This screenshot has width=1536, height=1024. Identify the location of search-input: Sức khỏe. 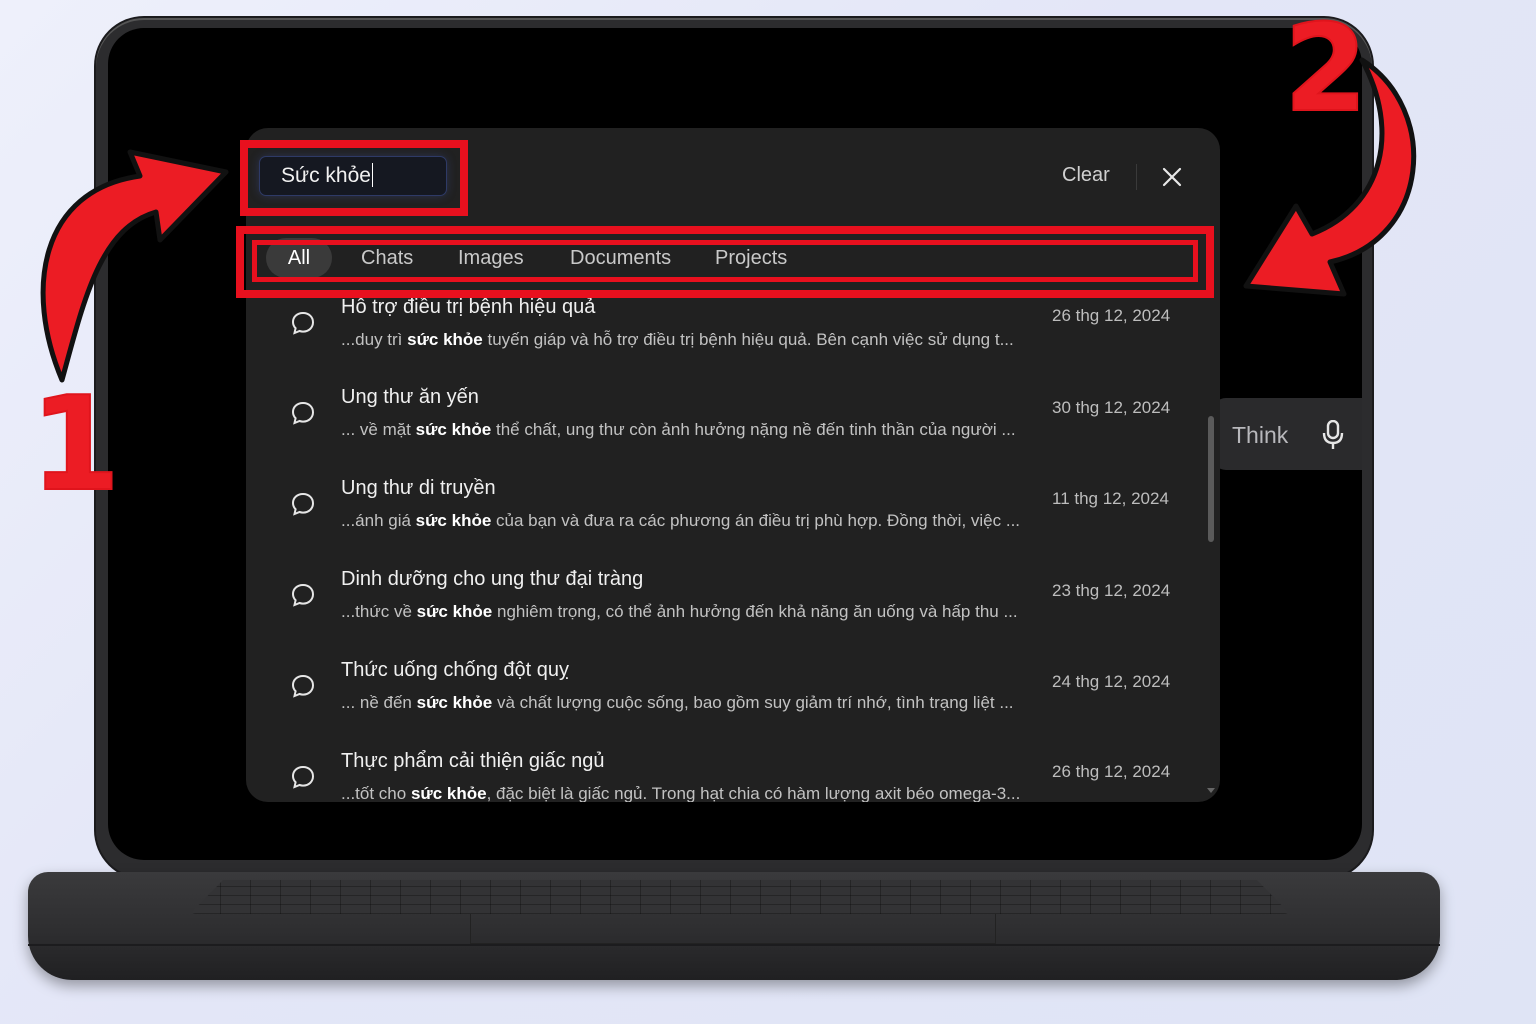
(353, 176).